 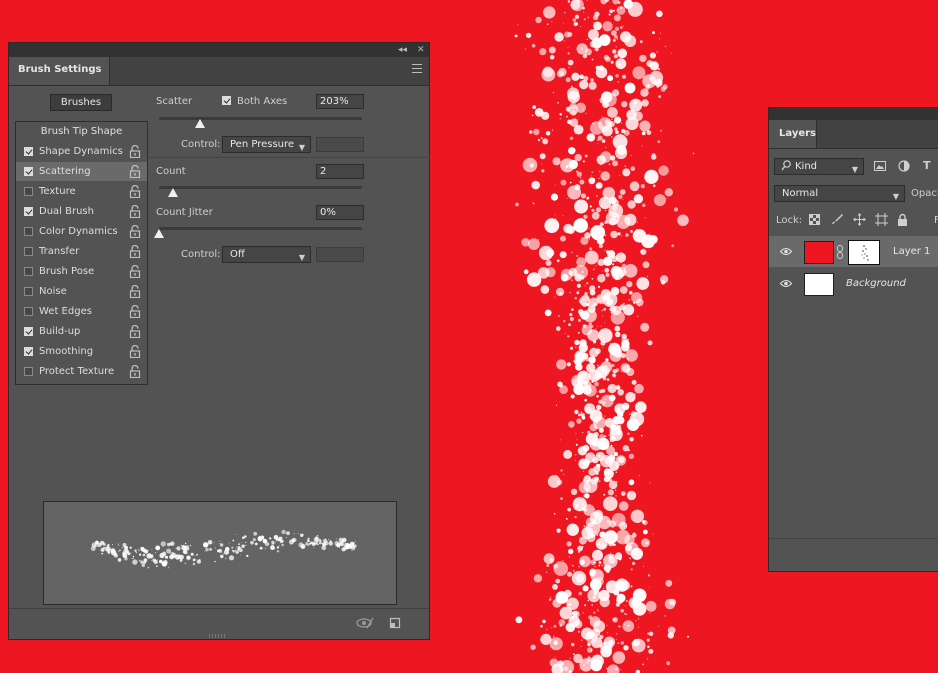 What do you see at coordinates (395, 624) in the screenshot?
I see `new-brush-icon` at bounding box center [395, 624].